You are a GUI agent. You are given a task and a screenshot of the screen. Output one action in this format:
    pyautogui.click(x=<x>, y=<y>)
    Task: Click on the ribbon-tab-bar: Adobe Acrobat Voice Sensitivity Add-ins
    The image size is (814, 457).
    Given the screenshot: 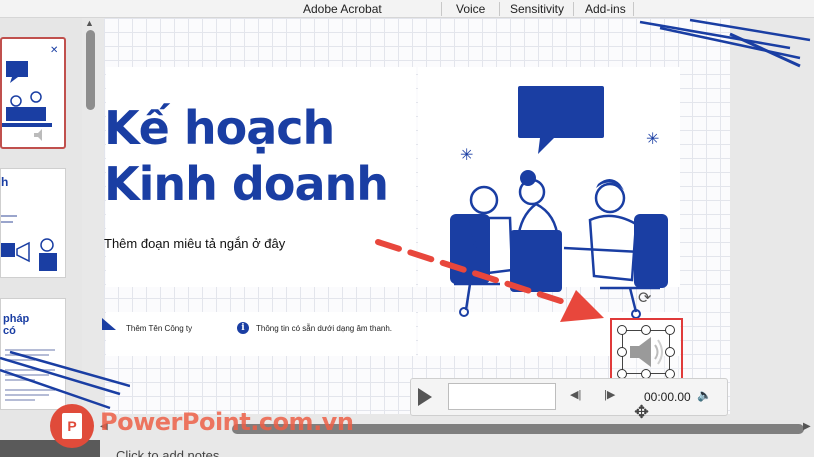 What is the action you would take?
    pyautogui.click(x=407, y=9)
    